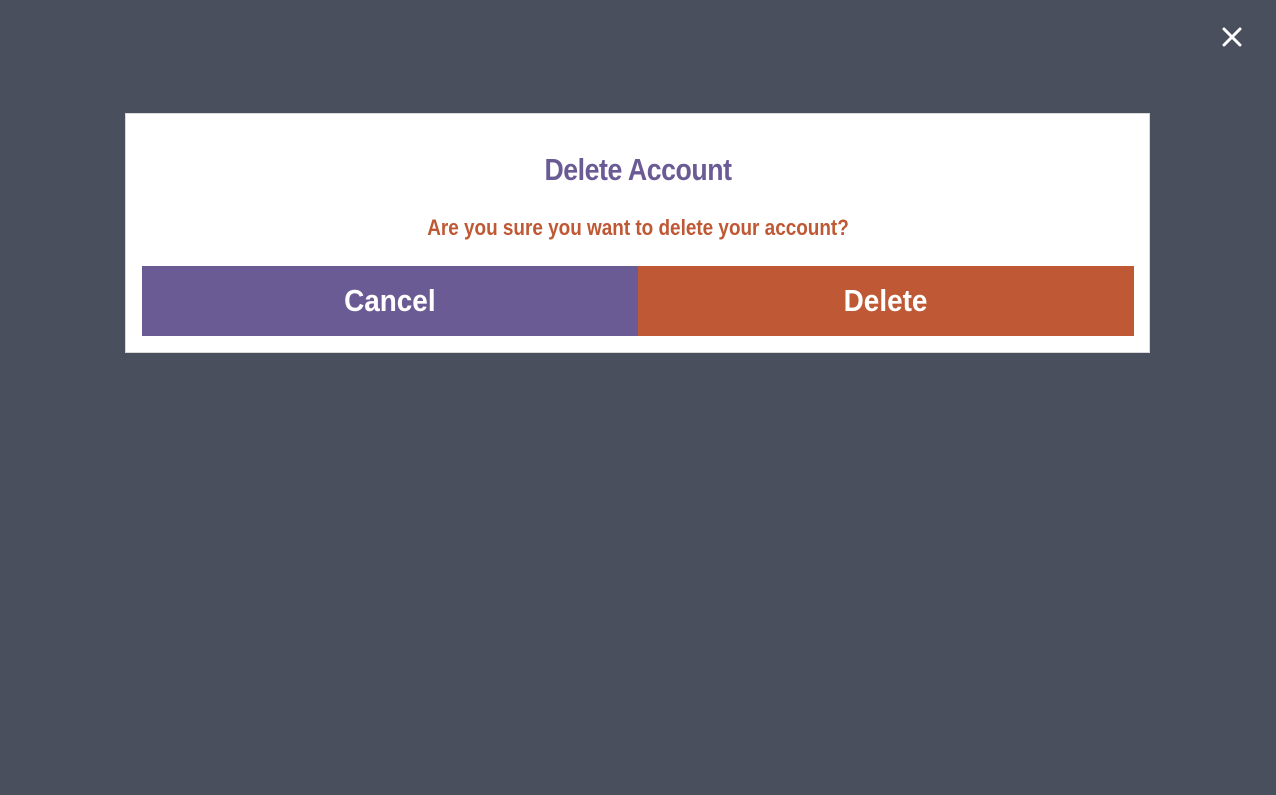  I want to click on dialog-title: Delete Account, so click(638, 169).